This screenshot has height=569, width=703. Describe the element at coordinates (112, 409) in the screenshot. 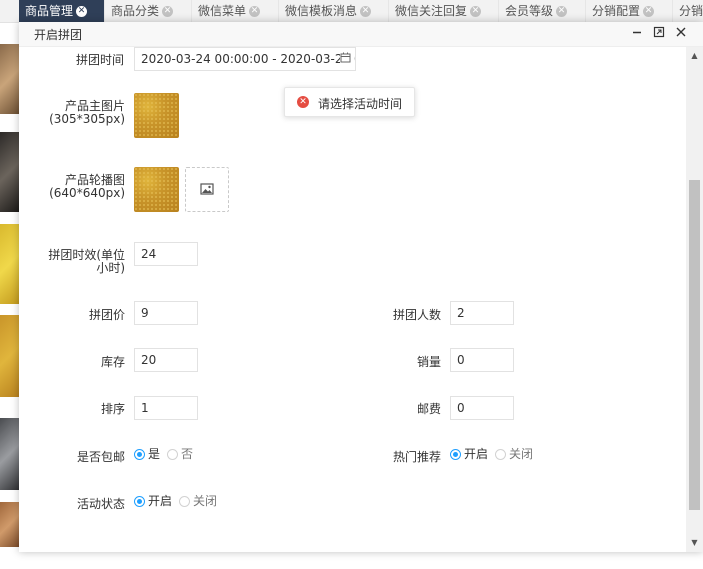

I see `sort-label: 排序` at that location.